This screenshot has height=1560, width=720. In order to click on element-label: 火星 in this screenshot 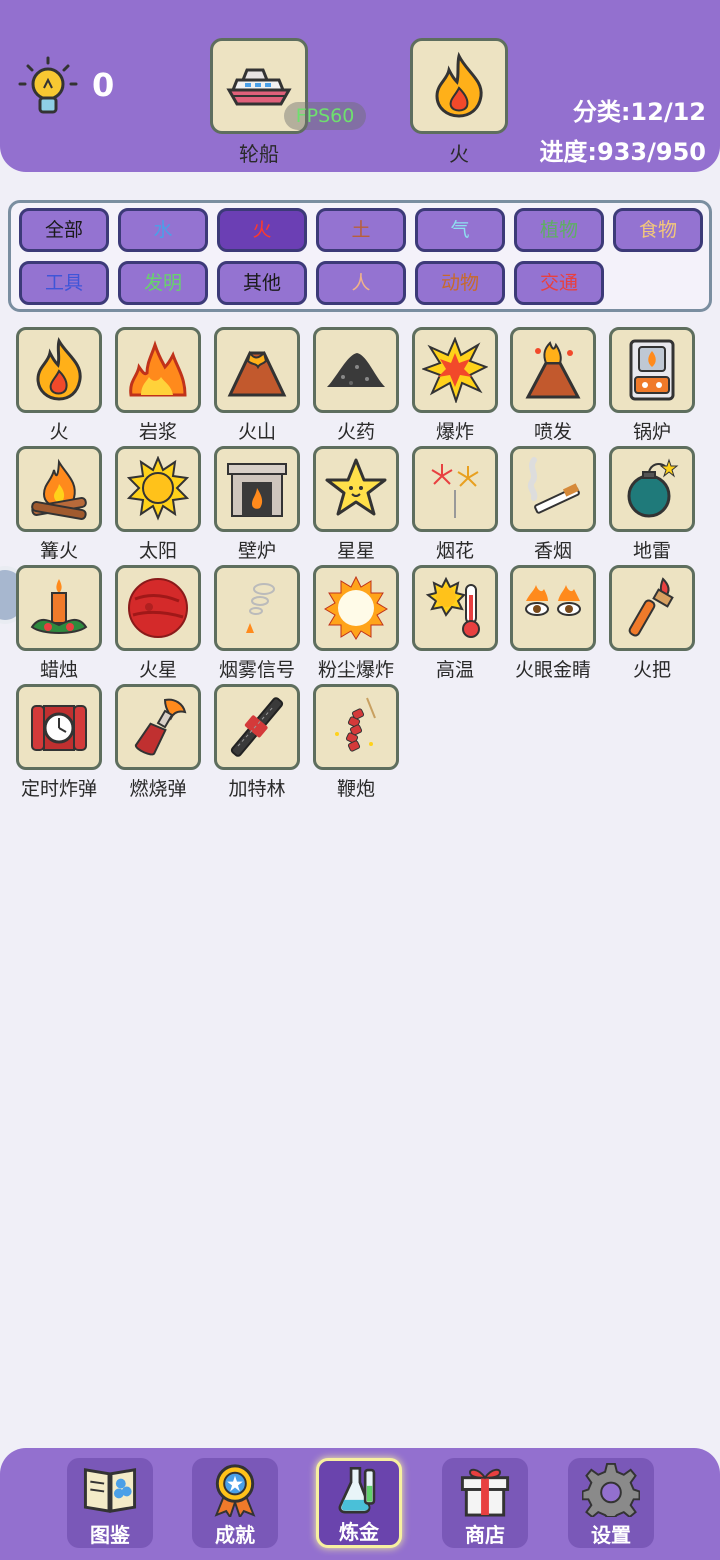, I will do `click(157, 670)`.